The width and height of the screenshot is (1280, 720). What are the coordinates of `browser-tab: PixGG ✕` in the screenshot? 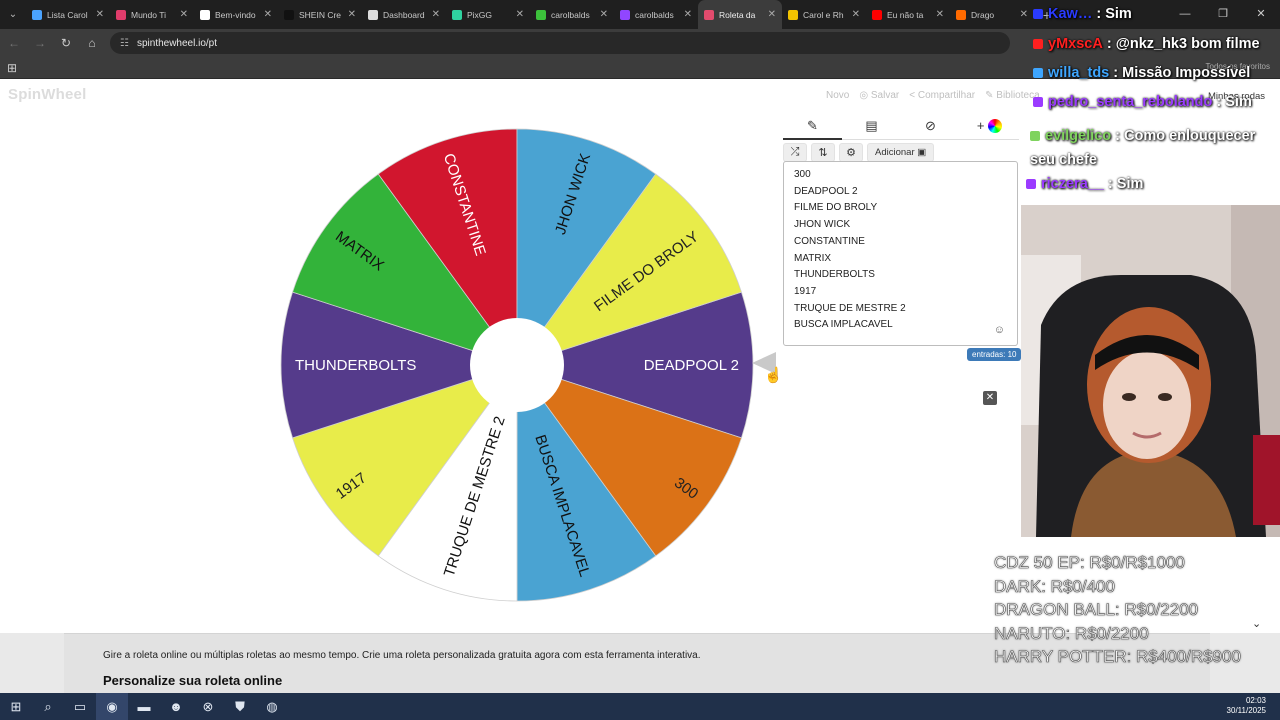 It's located at (488, 14).